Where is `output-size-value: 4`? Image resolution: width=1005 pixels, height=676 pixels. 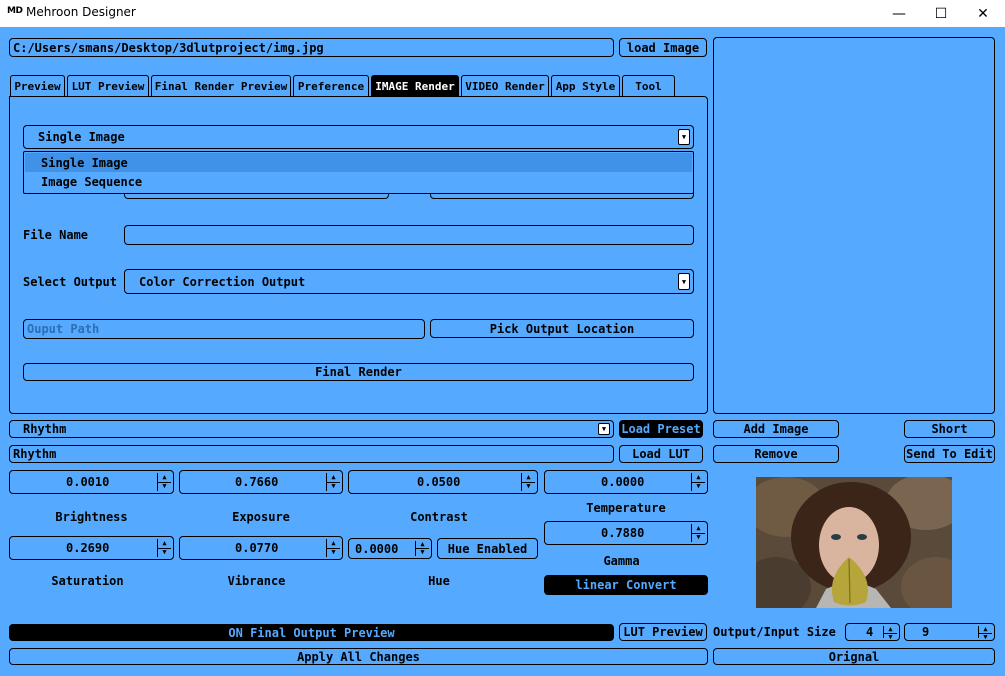
output-size-value: 4 is located at coordinates (870, 632).